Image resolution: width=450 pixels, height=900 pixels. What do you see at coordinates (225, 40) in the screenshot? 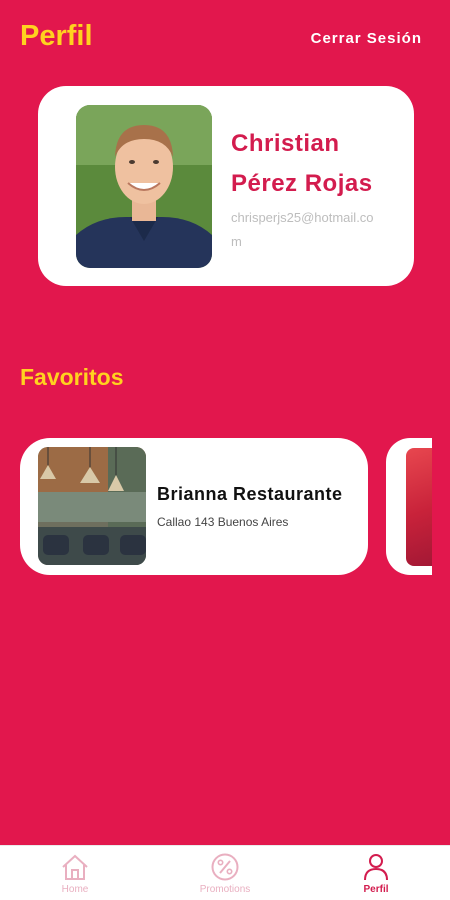
I see `header: Perfil Cerrar Sesión` at bounding box center [225, 40].